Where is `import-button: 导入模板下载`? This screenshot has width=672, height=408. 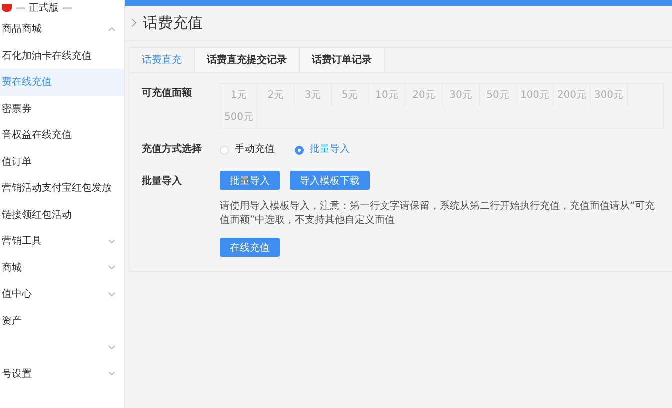
import-button: 导入模板下载 is located at coordinates (330, 180).